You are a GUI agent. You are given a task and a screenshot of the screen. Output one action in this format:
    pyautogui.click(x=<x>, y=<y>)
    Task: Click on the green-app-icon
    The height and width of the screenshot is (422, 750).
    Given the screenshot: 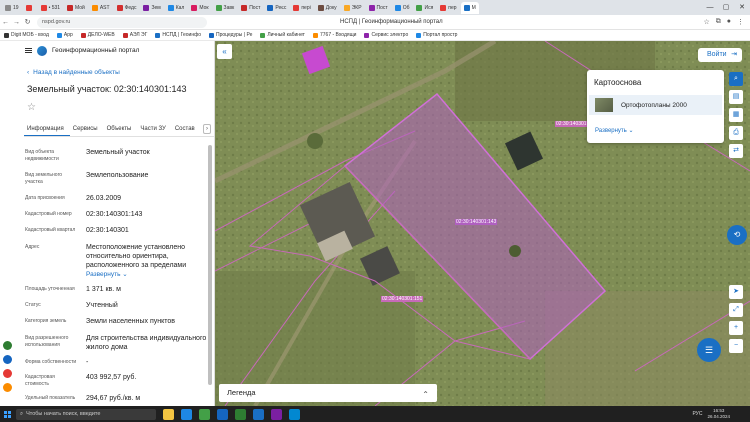 What is the action you would take?
    pyautogui.click(x=7, y=345)
    